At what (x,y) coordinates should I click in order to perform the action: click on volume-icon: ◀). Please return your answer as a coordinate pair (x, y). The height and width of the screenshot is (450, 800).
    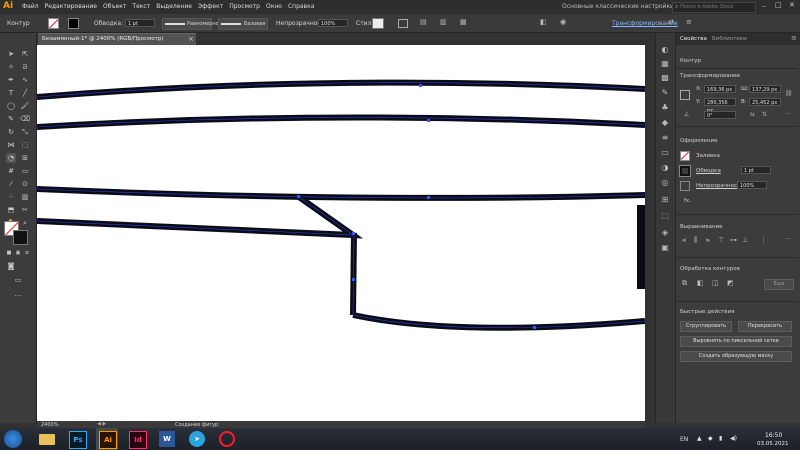
    Looking at the image, I should click on (733, 438).